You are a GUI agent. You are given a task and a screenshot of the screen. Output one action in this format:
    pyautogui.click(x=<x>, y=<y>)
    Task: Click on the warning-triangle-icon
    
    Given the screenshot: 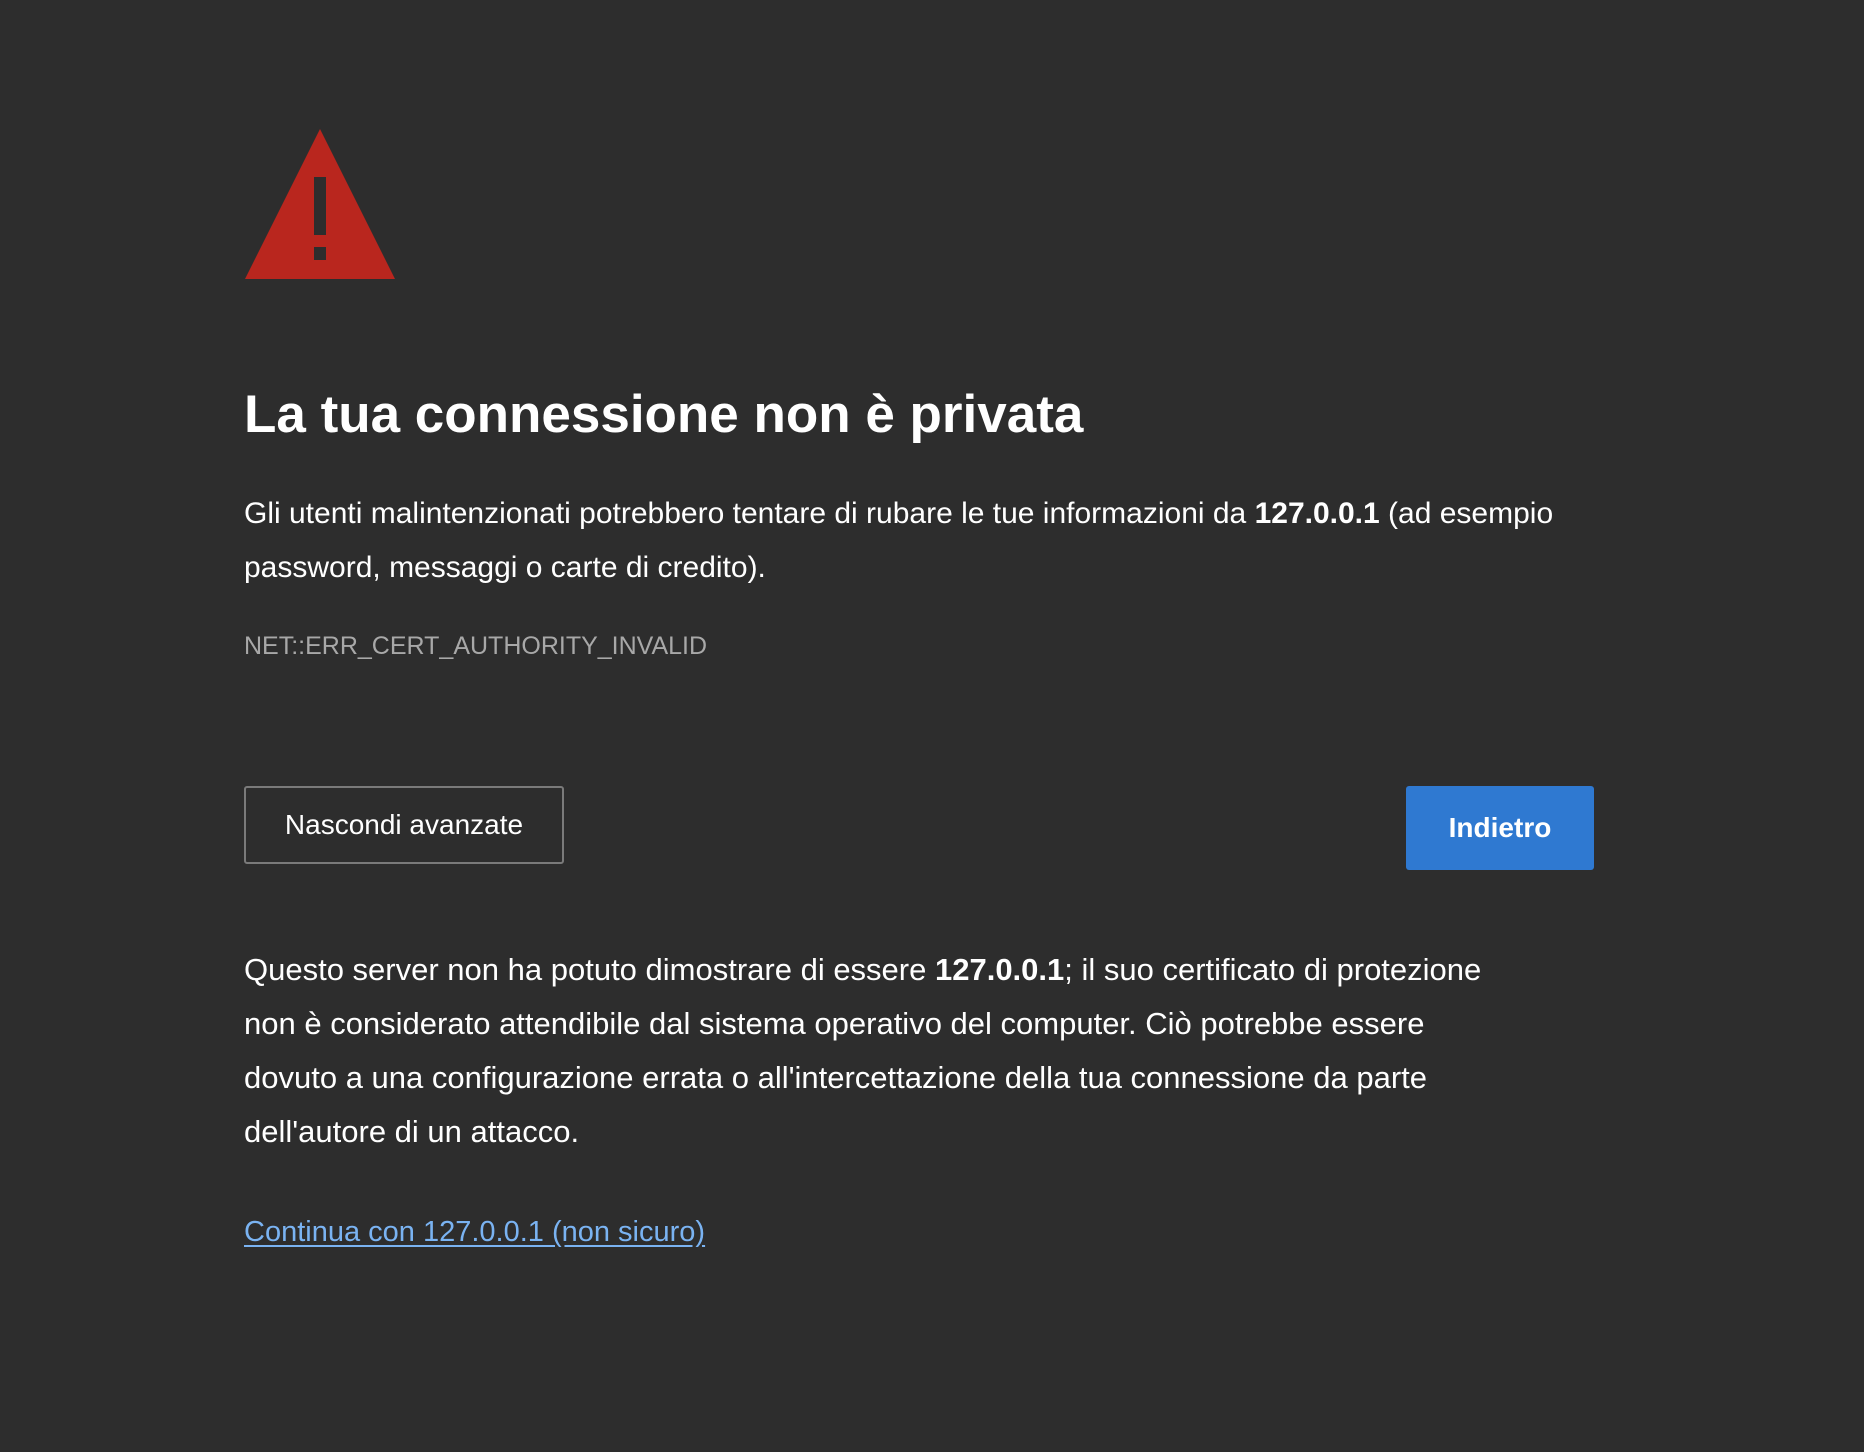 What is the action you would take?
    pyautogui.click(x=320, y=204)
    